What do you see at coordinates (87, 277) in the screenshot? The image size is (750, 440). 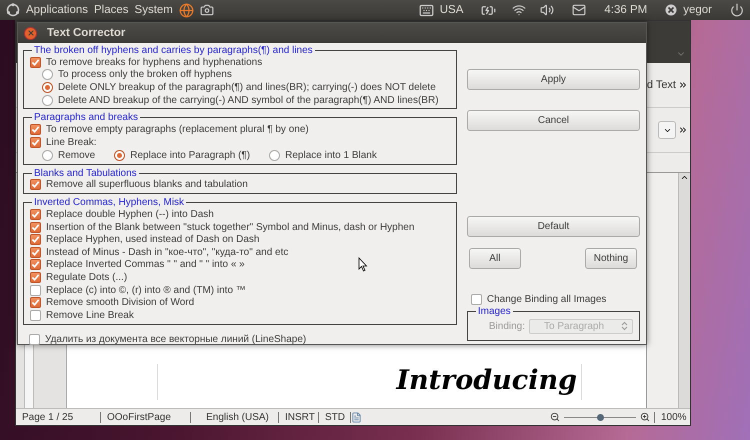 I see `option-label: Regulate Dots (...)` at bounding box center [87, 277].